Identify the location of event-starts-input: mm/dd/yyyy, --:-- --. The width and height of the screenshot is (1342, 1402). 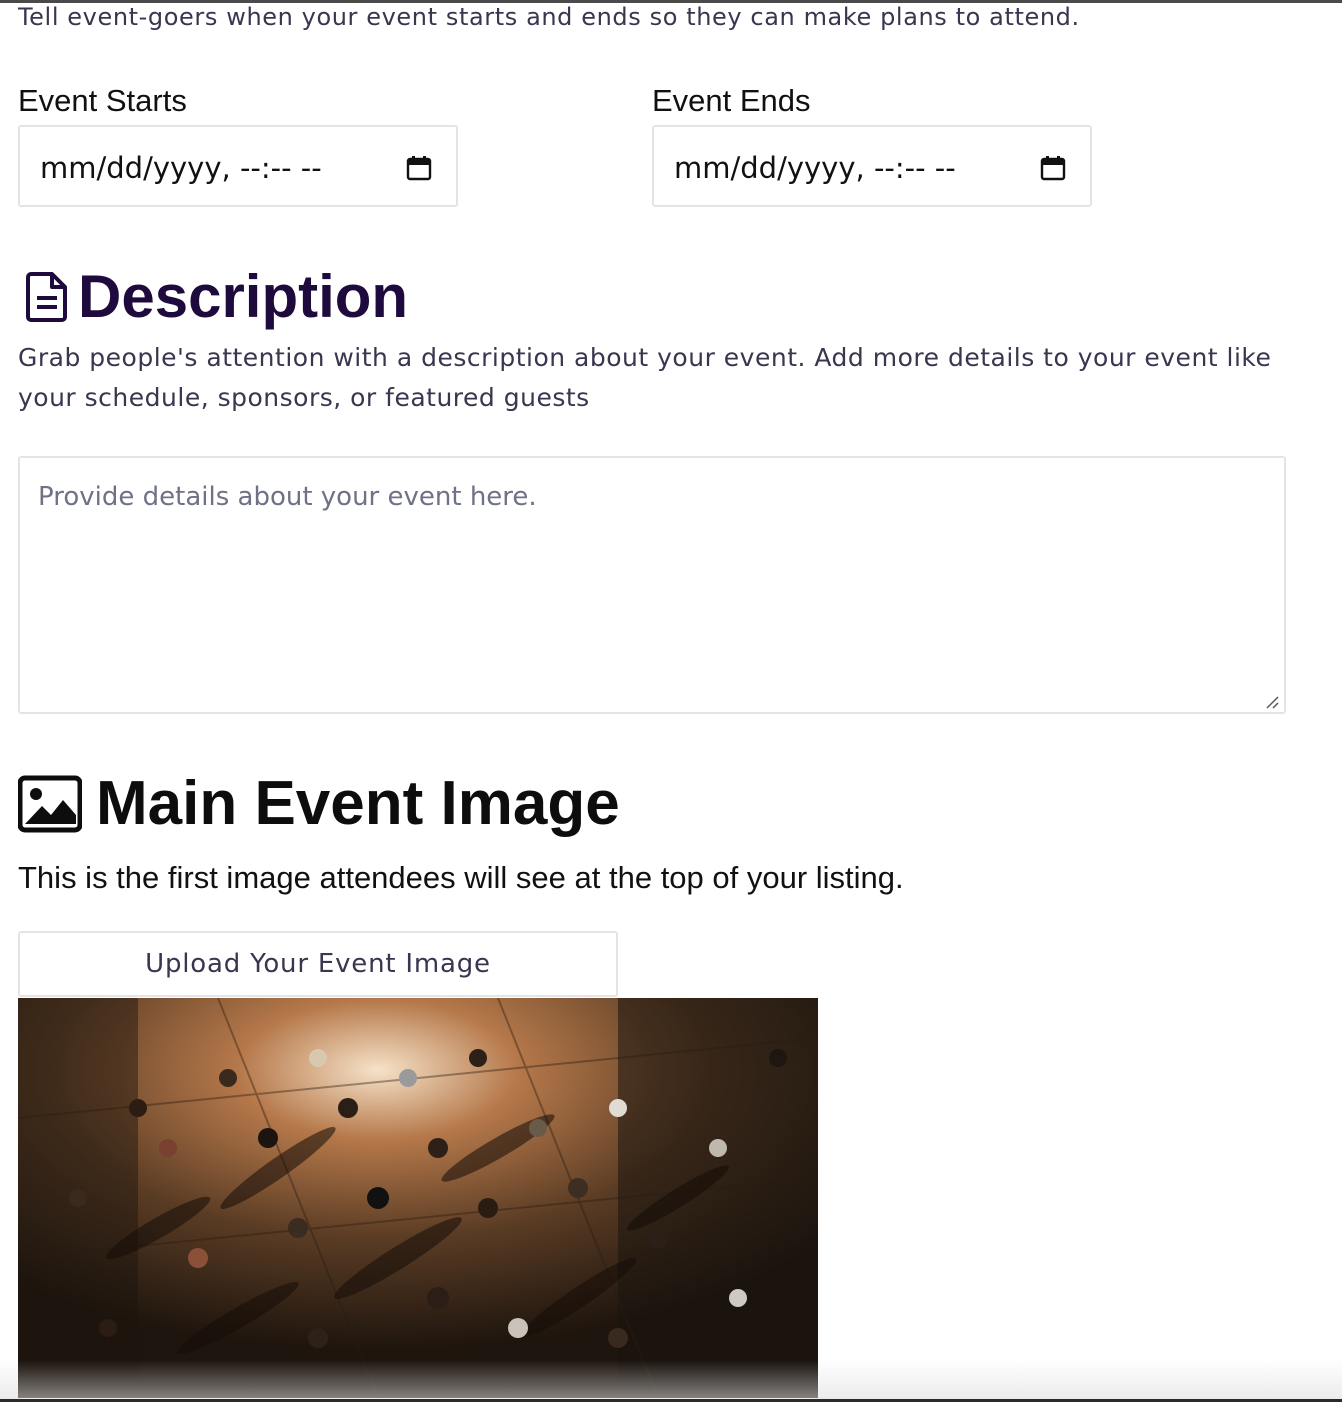
(238, 166).